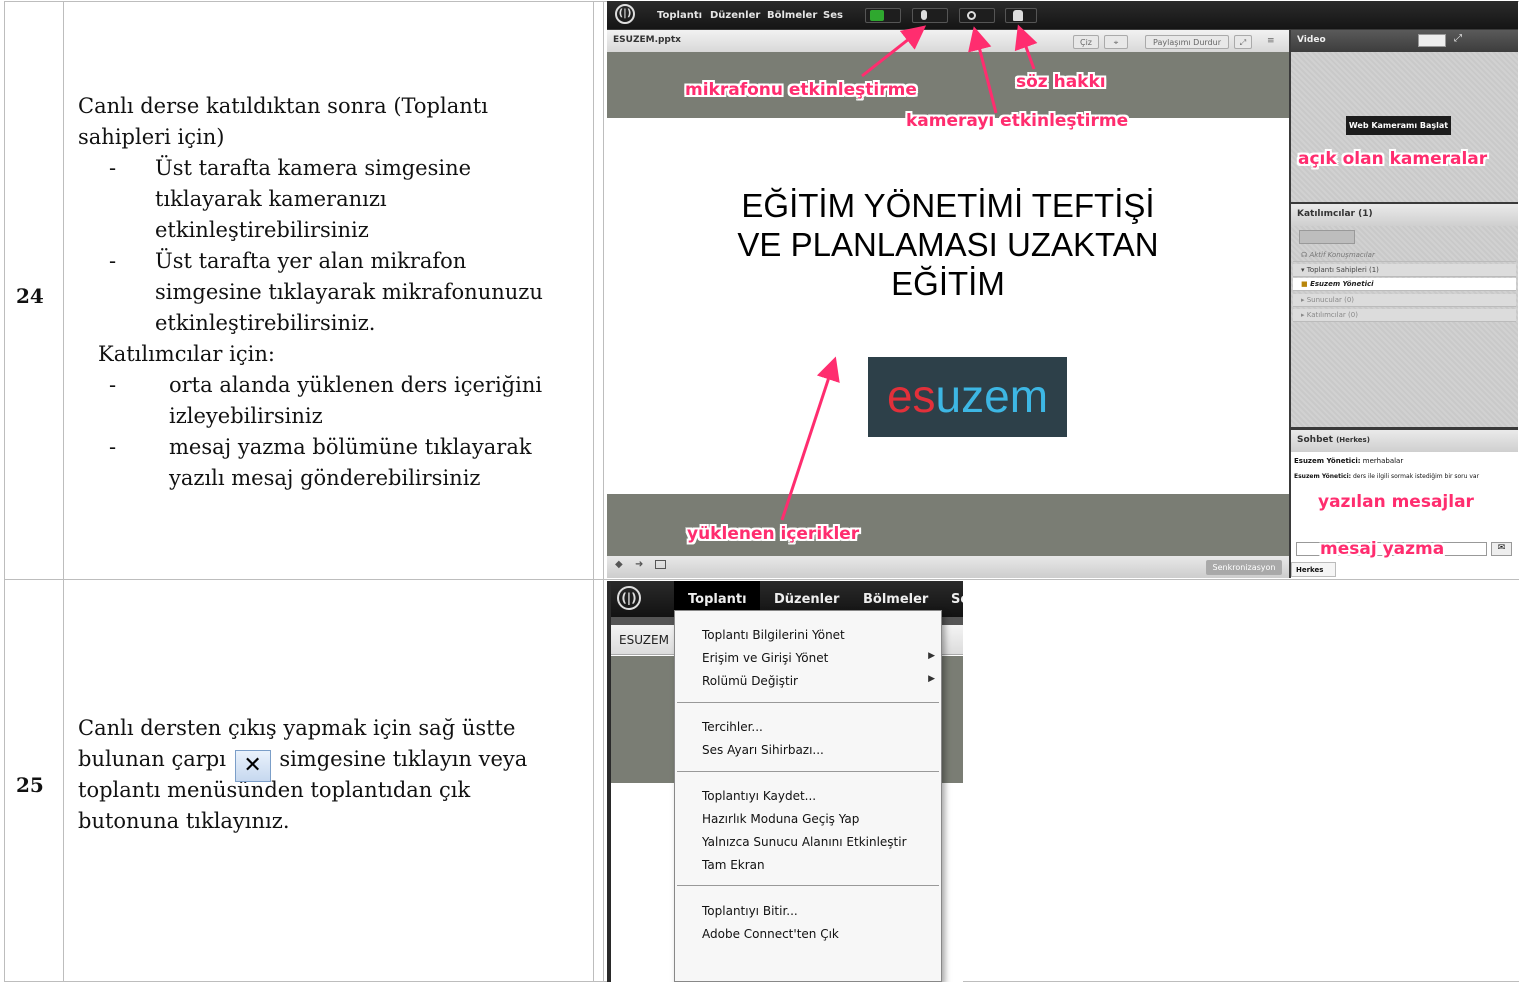  What do you see at coordinates (313, 168) in the screenshot?
I see `bullet-line: Üst tarafta kamera simgesine` at bounding box center [313, 168].